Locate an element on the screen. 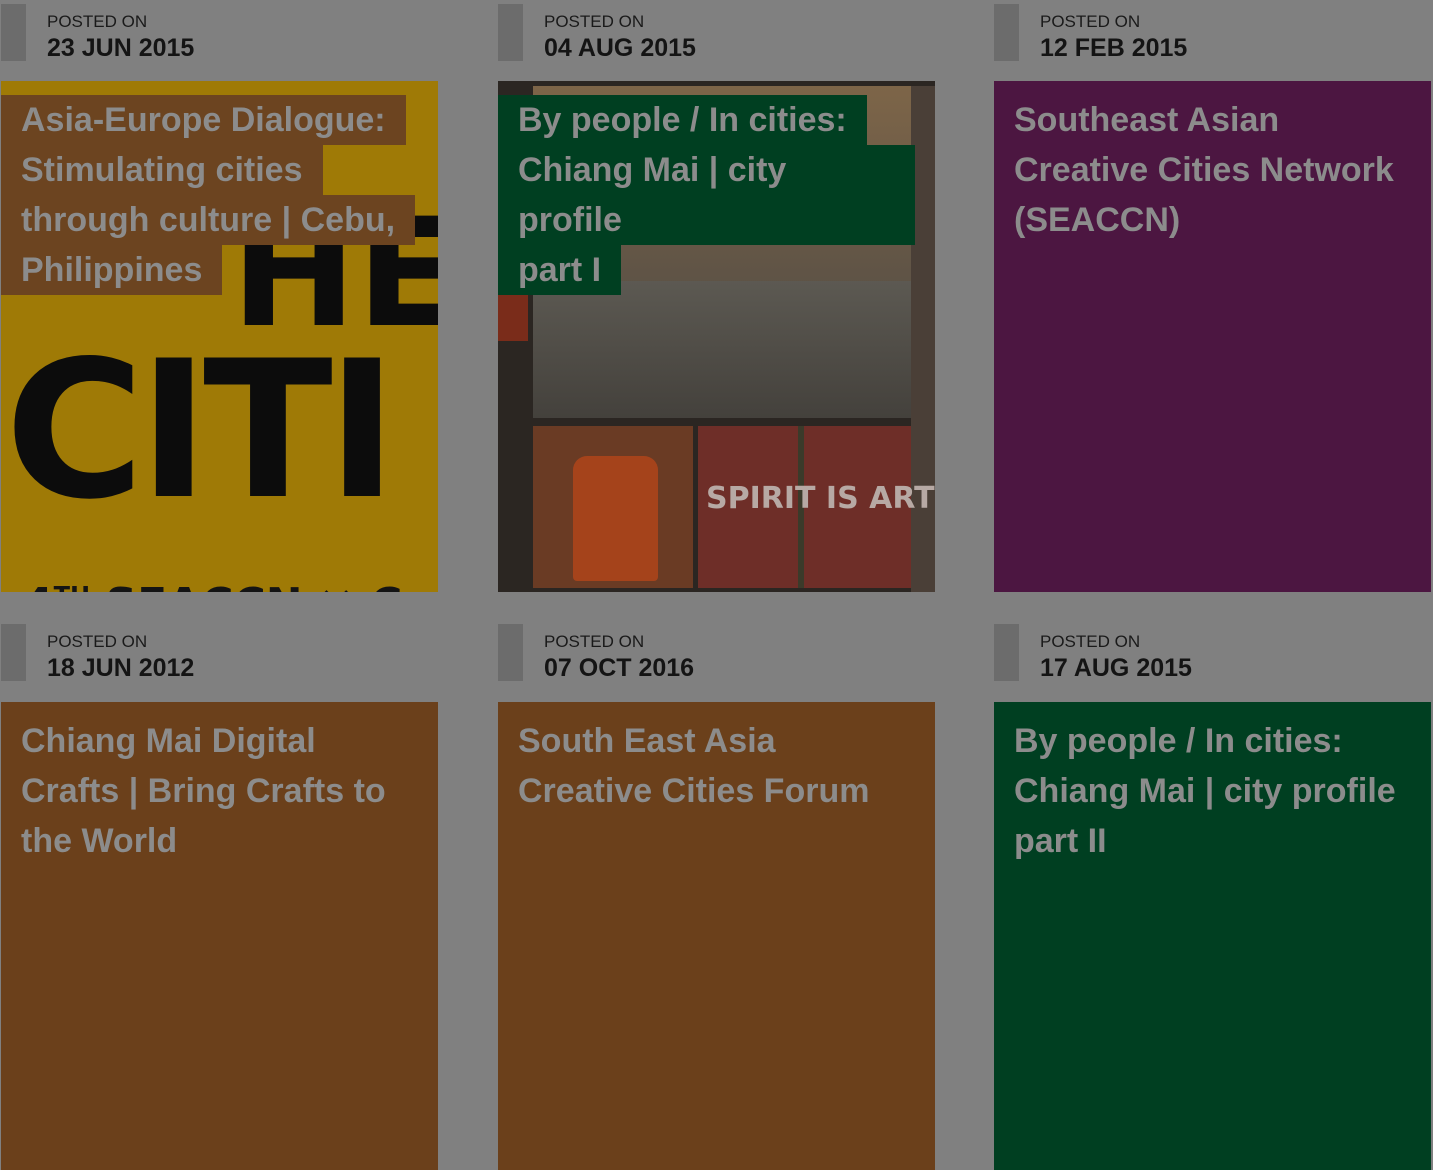 The width and height of the screenshot is (1433, 1170). post-meta: POSTED ON 23 JUN 2015 is located at coordinates (219, 40).